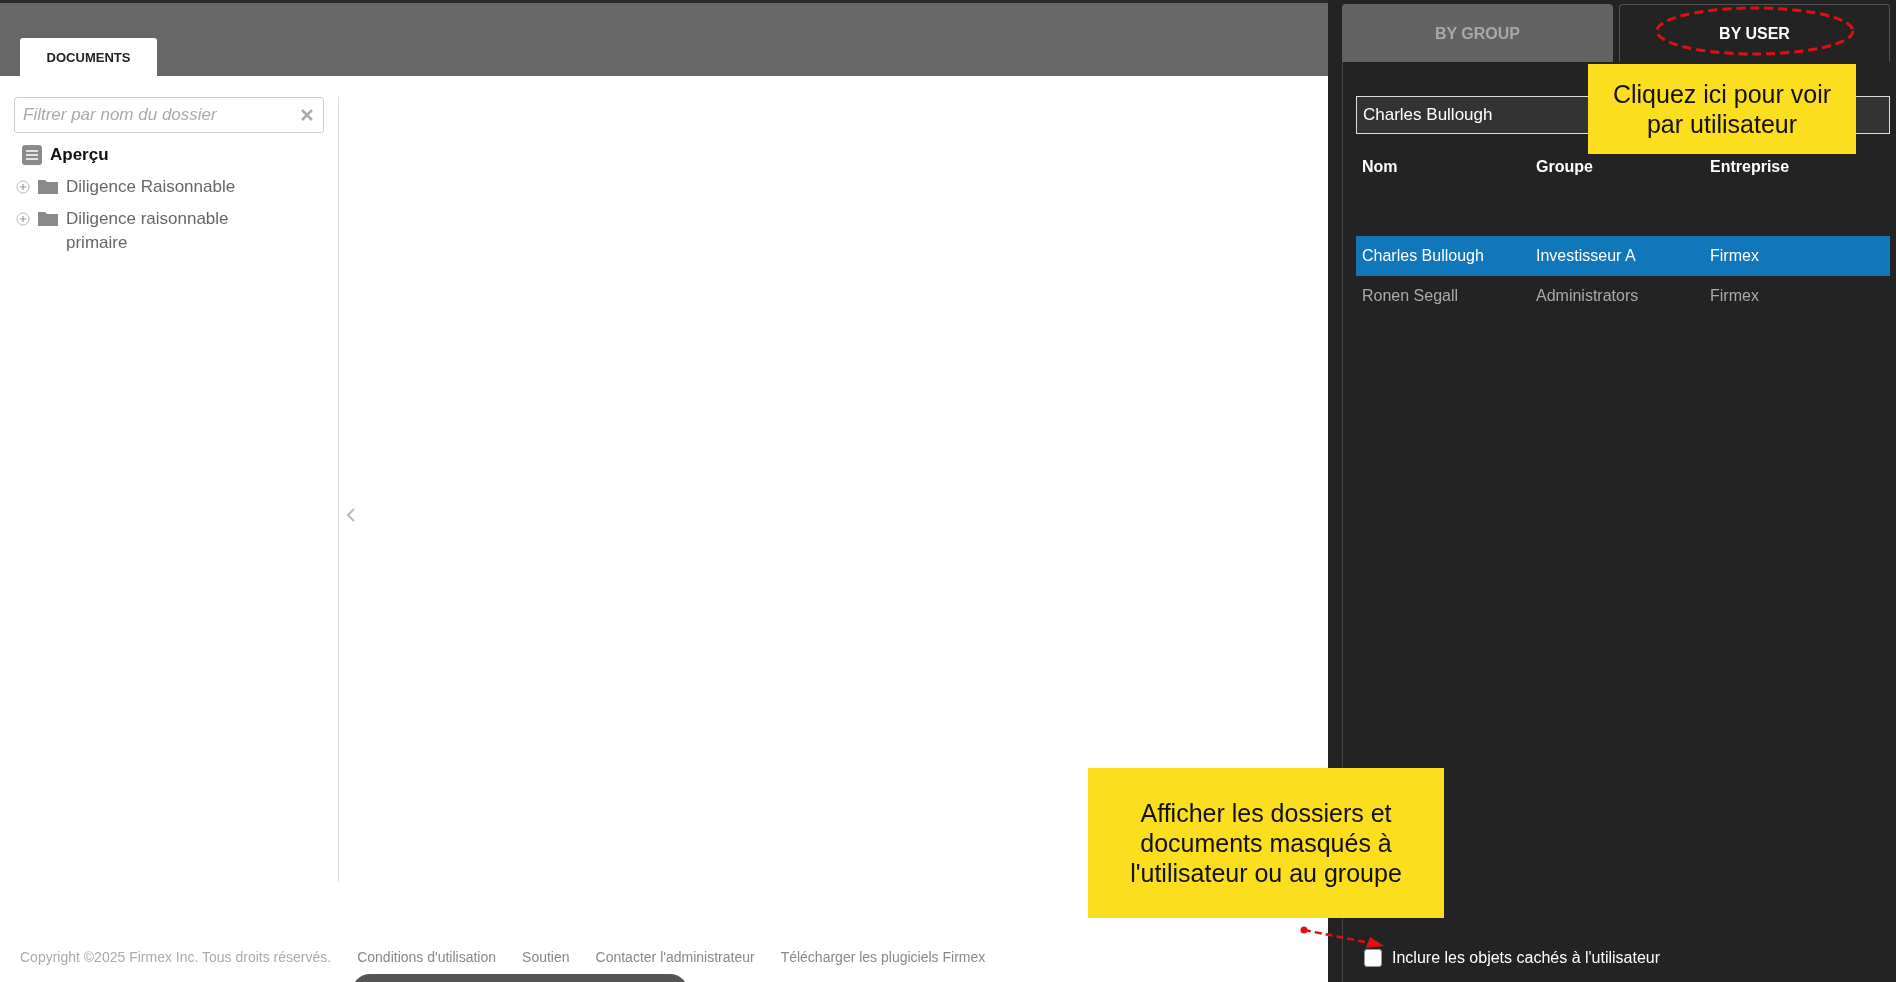  What do you see at coordinates (1722, 109) in the screenshot?
I see `hint-tooltip: Cliquez ici pour voir par utilisateur` at bounding box center [1722, 109].